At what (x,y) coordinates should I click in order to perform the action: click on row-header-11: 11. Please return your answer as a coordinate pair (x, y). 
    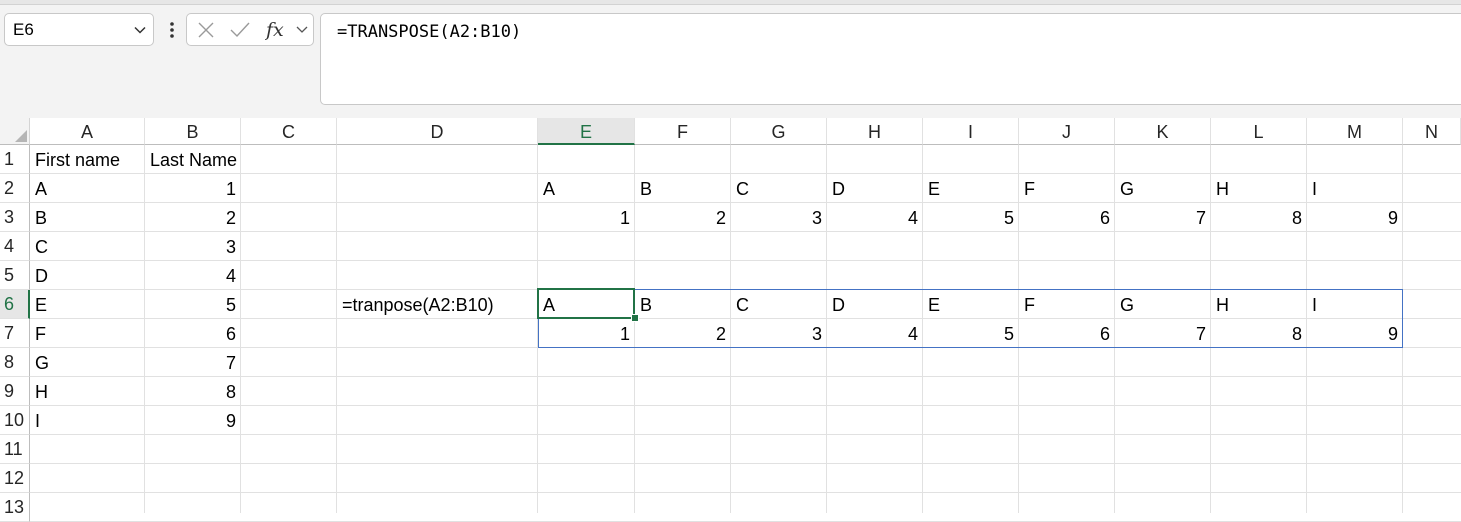
    Looking at the image, I should click on (15, 449).